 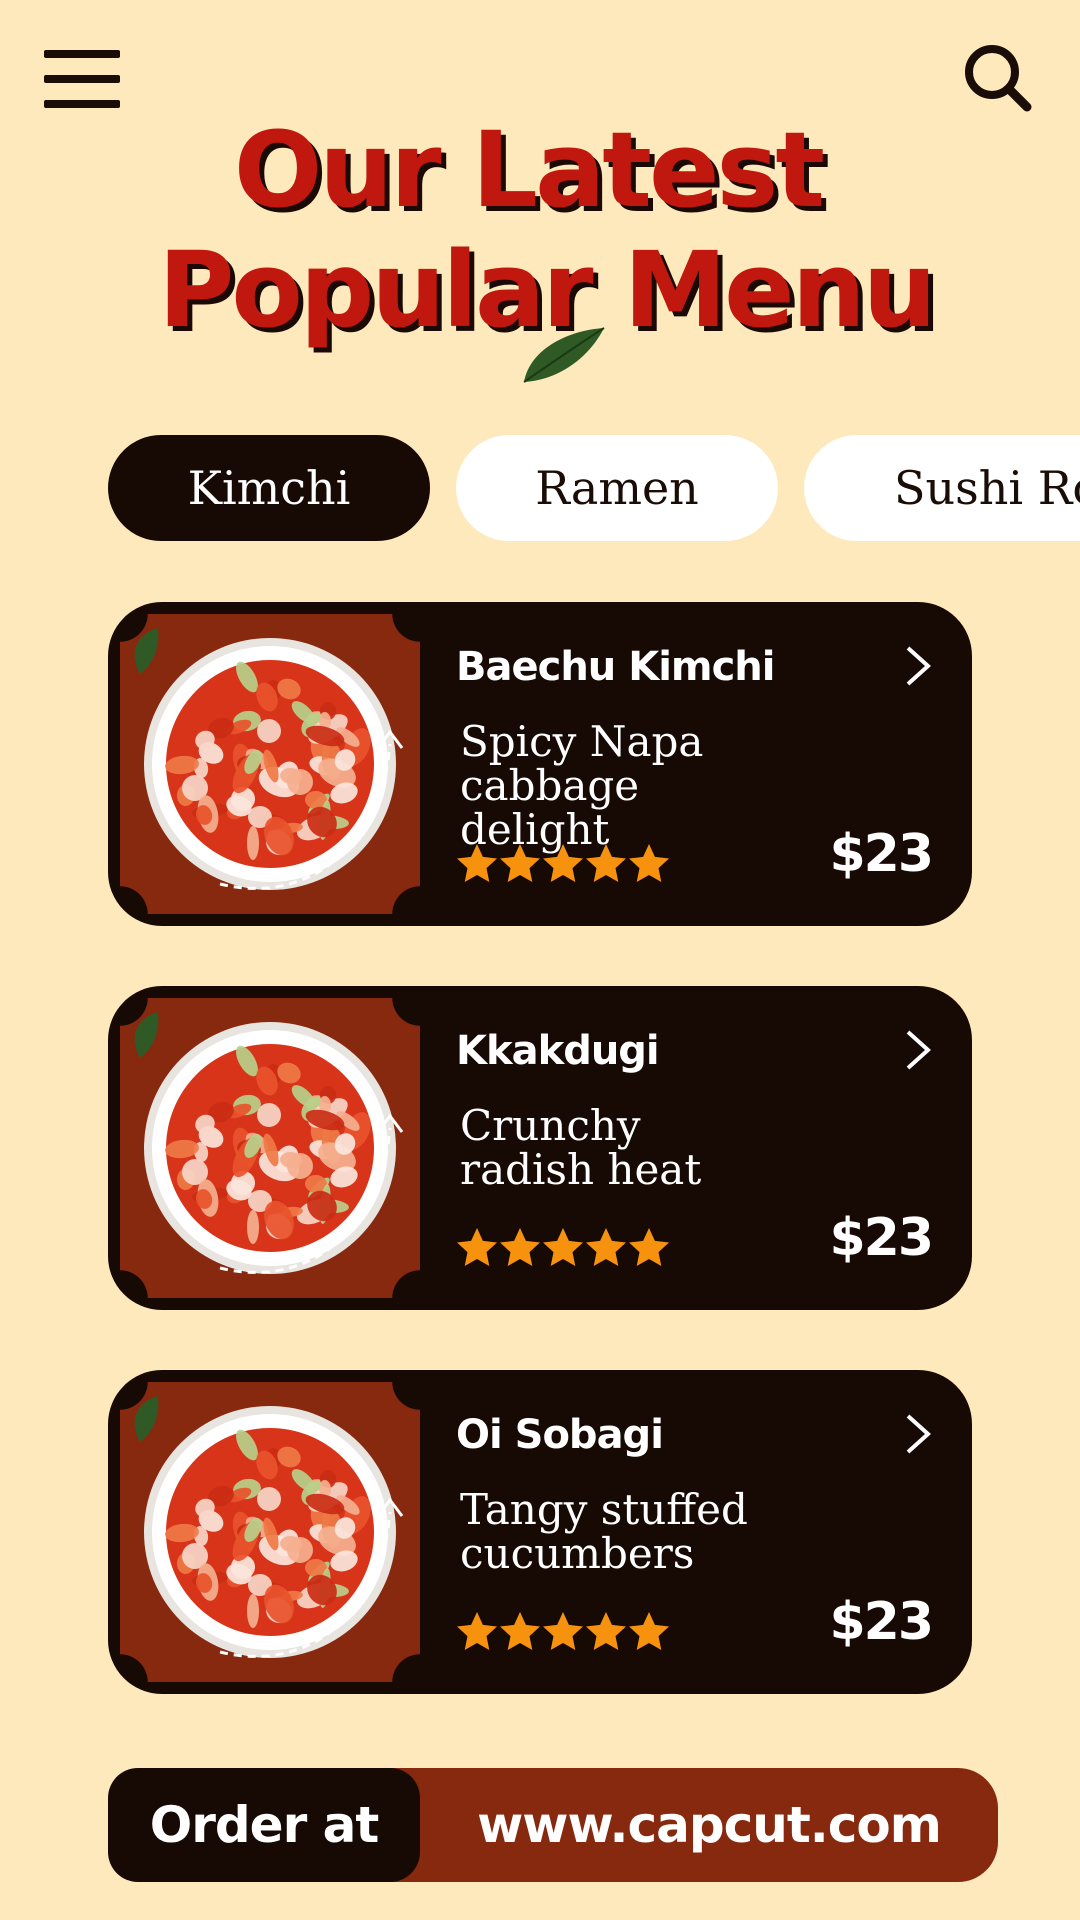 What do you see at coordinates (529, 170) in the screenshot?
I see `page-title-line-1: Our Latest` at bounding box center [529, 170].